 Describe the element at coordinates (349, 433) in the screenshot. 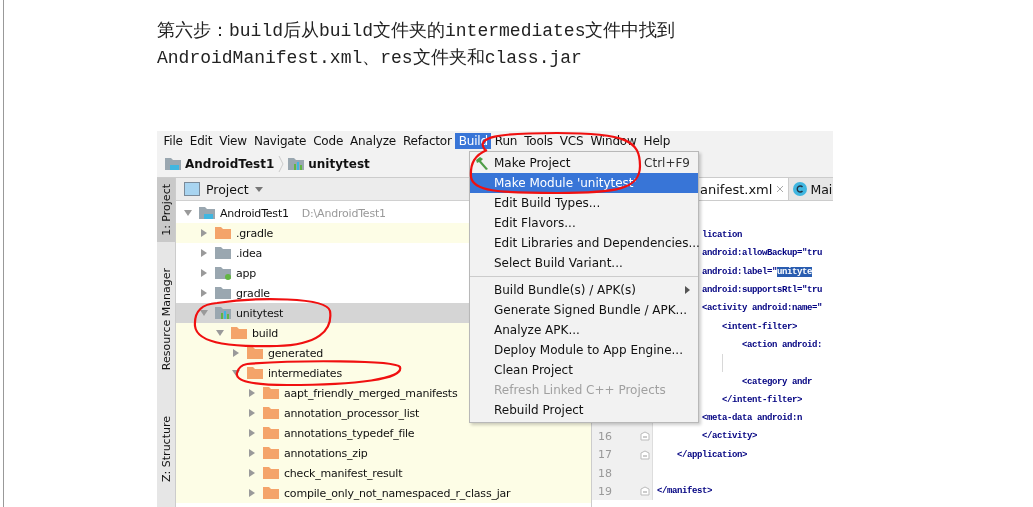

I see `tree-item-label: annotations_typedef_file` at that location.